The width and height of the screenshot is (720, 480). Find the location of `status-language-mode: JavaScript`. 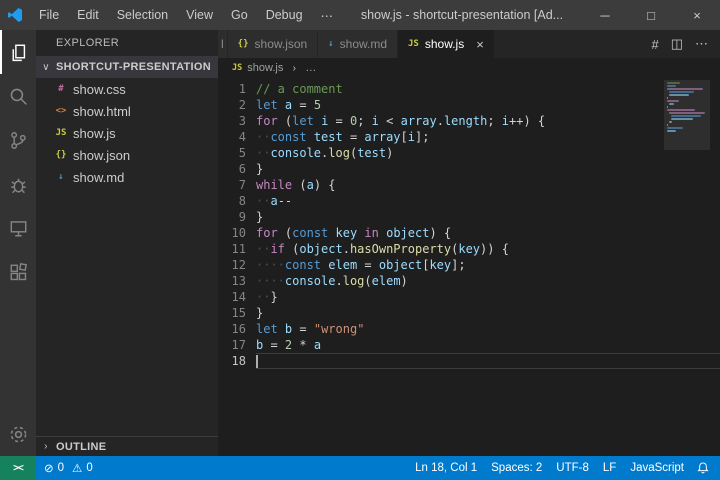

status-language-mode: JavaScript is located at coordinates (657, 468).